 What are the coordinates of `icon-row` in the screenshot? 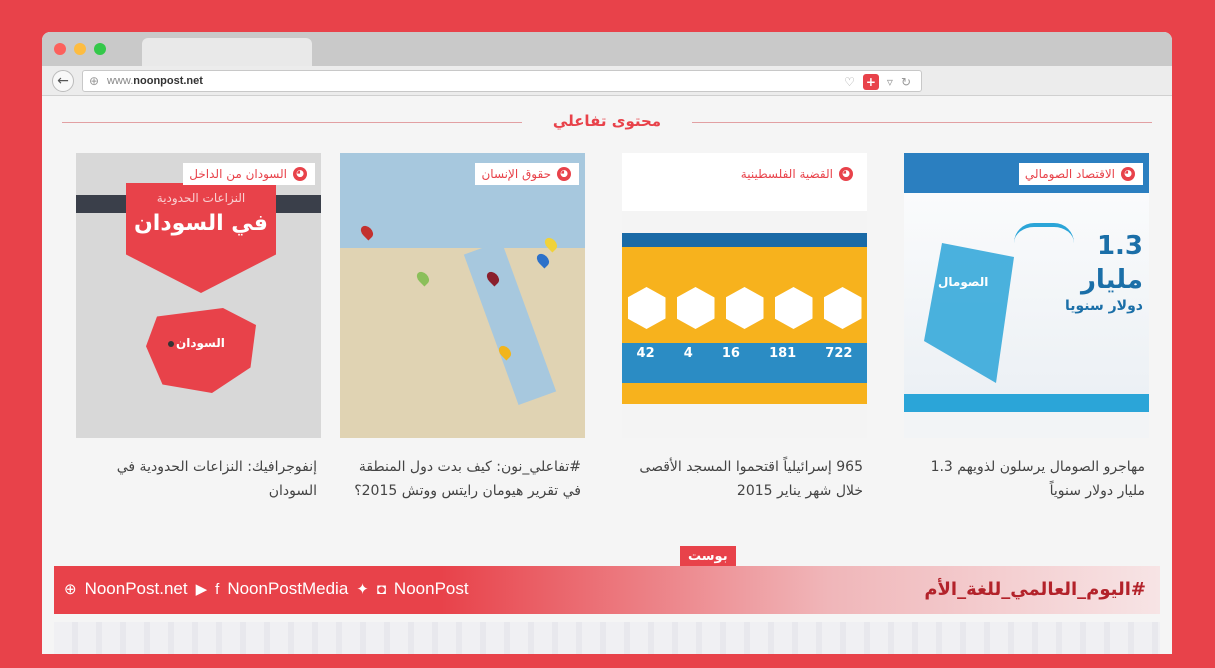 It's located at (744, 312).